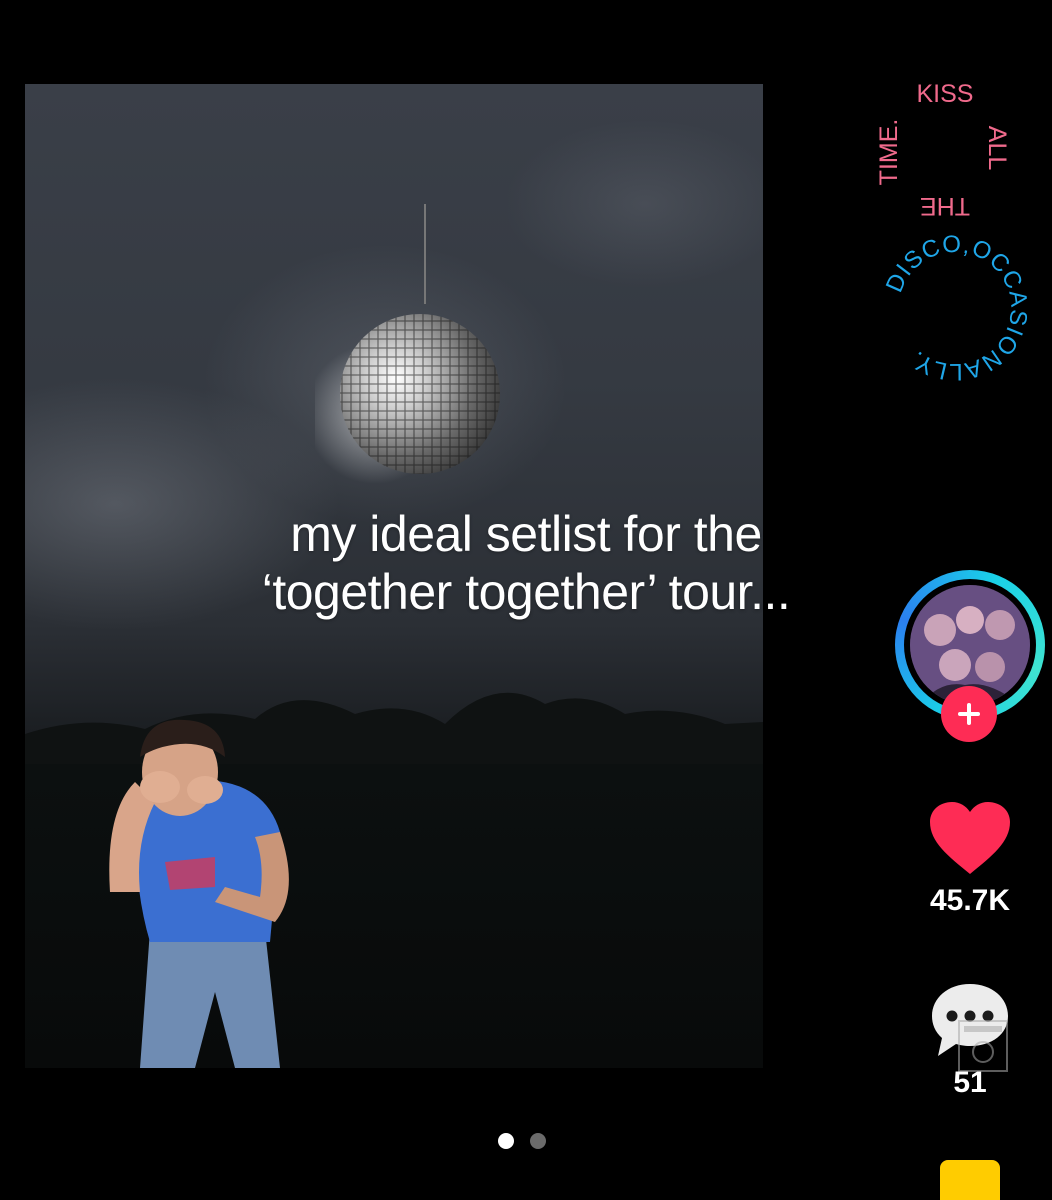  I want to click on plus-icon, so click(969, 714).